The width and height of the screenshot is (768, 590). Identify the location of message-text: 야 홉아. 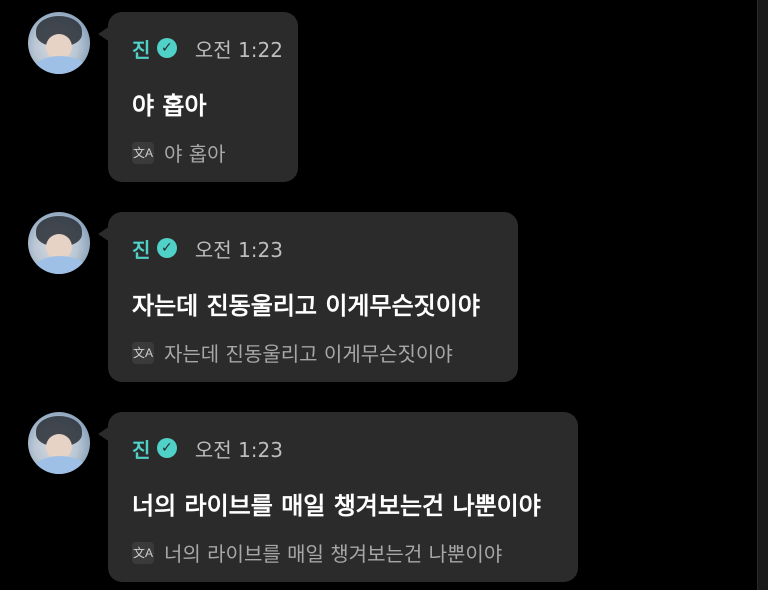
(169, 106).